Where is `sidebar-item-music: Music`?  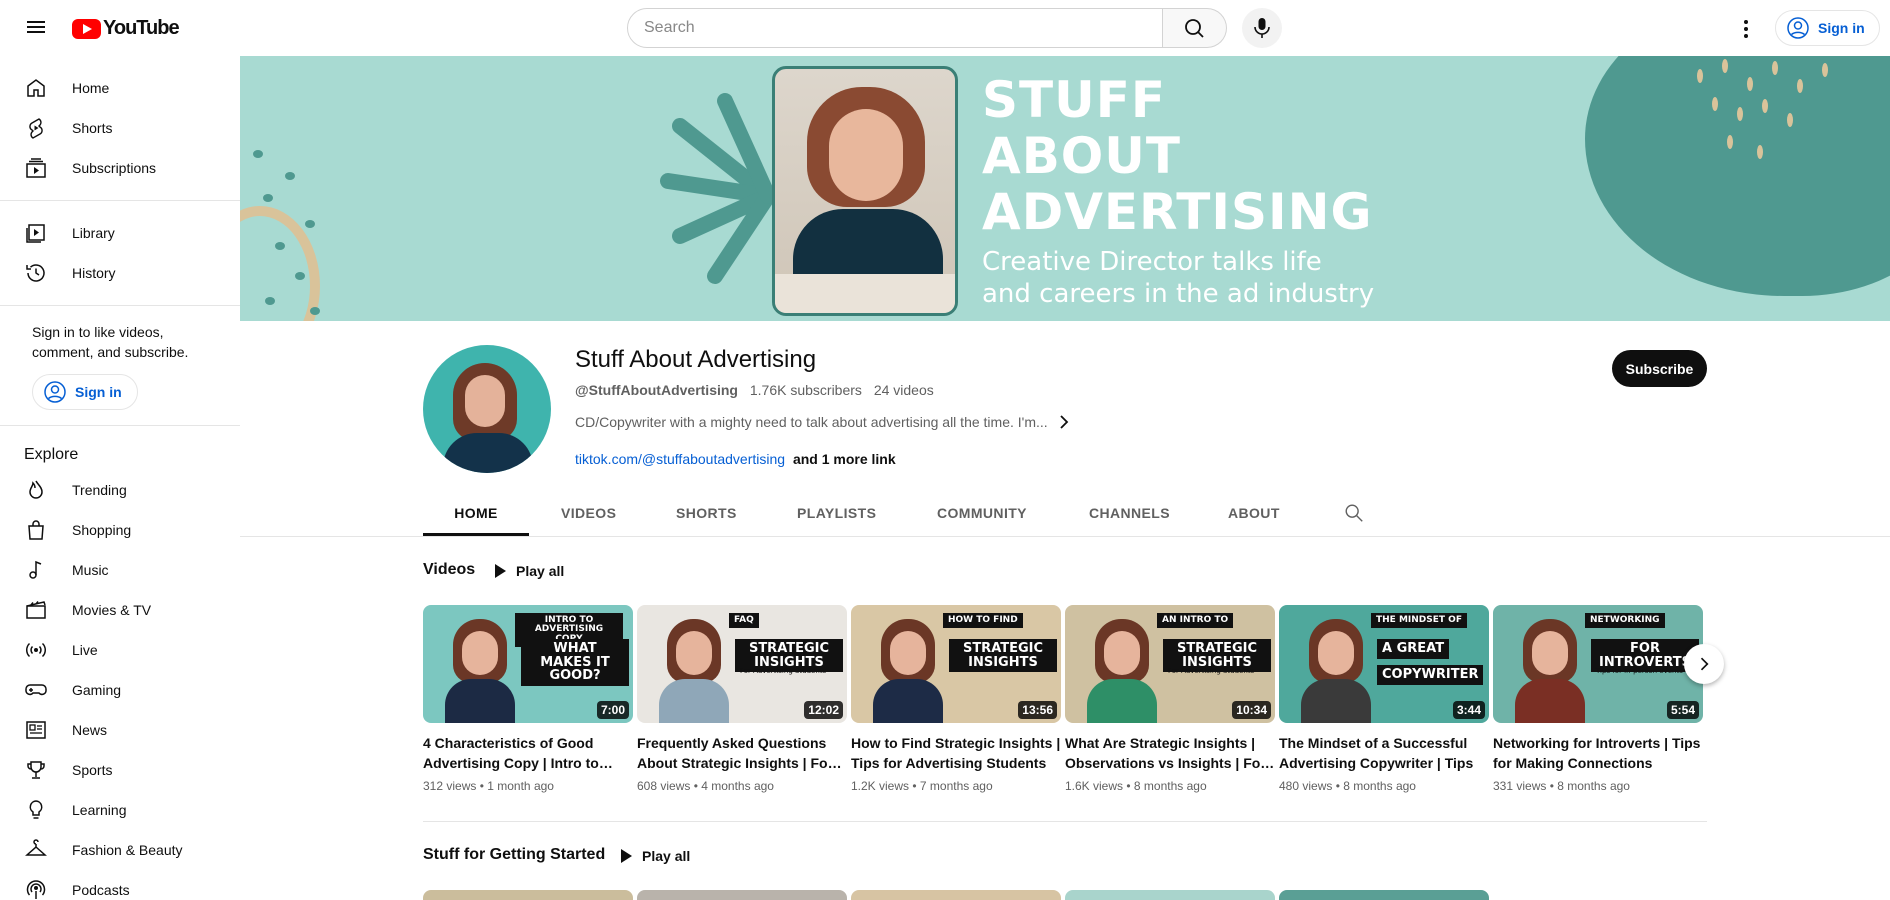 sidebar-item-music: Music is located at coordinates (120, 570).